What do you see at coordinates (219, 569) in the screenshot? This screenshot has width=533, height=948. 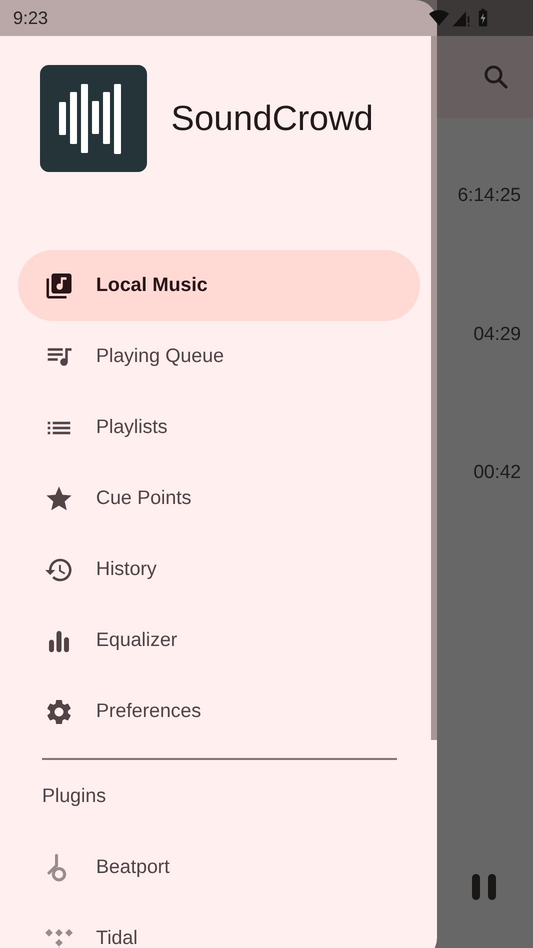 I see `nav-item: History` at bounding box center [219, 569].